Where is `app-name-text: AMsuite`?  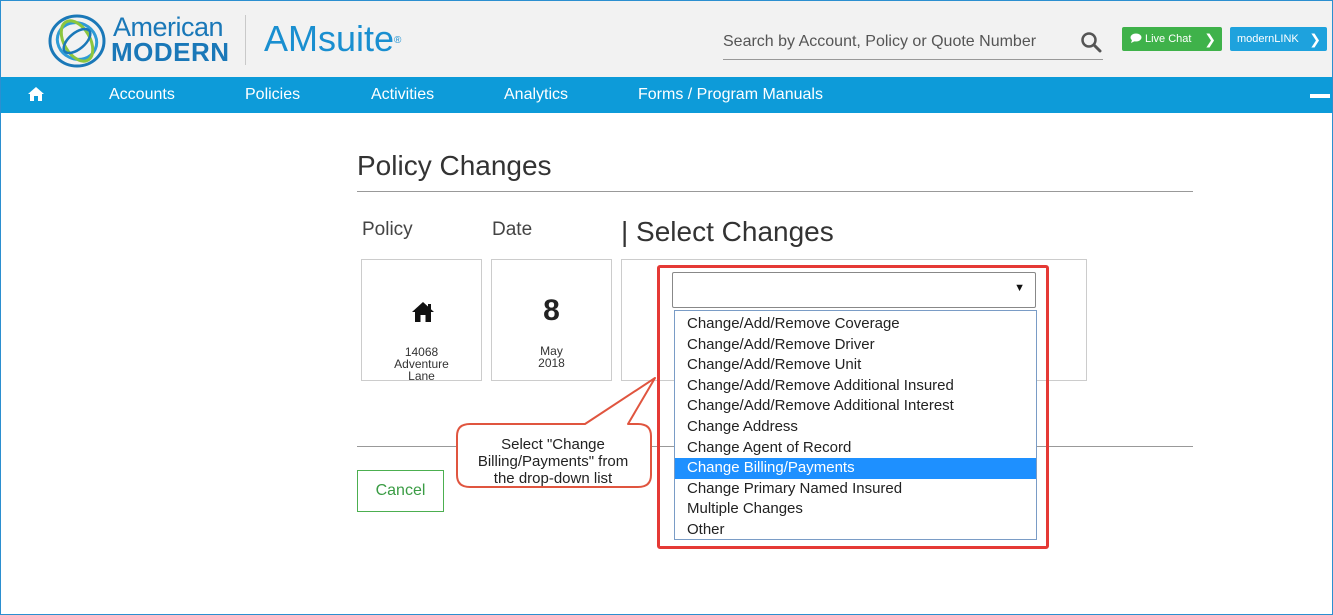 app-name-text: AMsuite is located at coordinates (329, 38).